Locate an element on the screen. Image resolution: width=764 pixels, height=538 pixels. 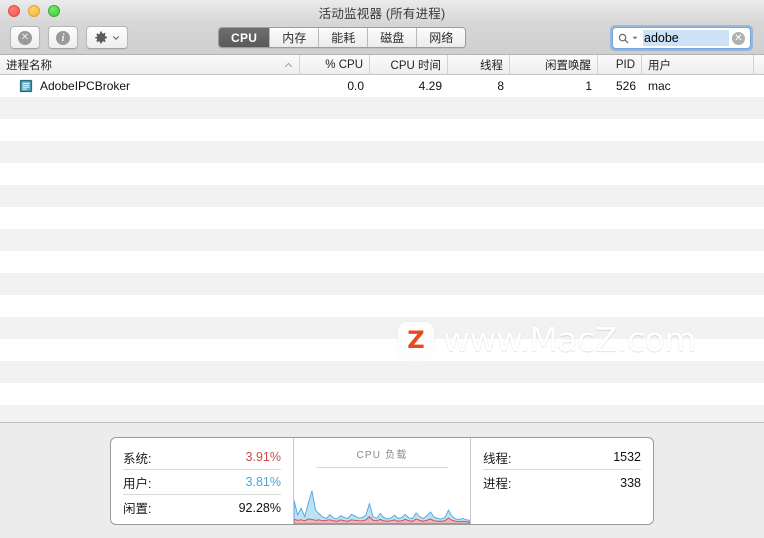
stat-row-user: 用户: 3.81% is located at coordinates (202, 482).